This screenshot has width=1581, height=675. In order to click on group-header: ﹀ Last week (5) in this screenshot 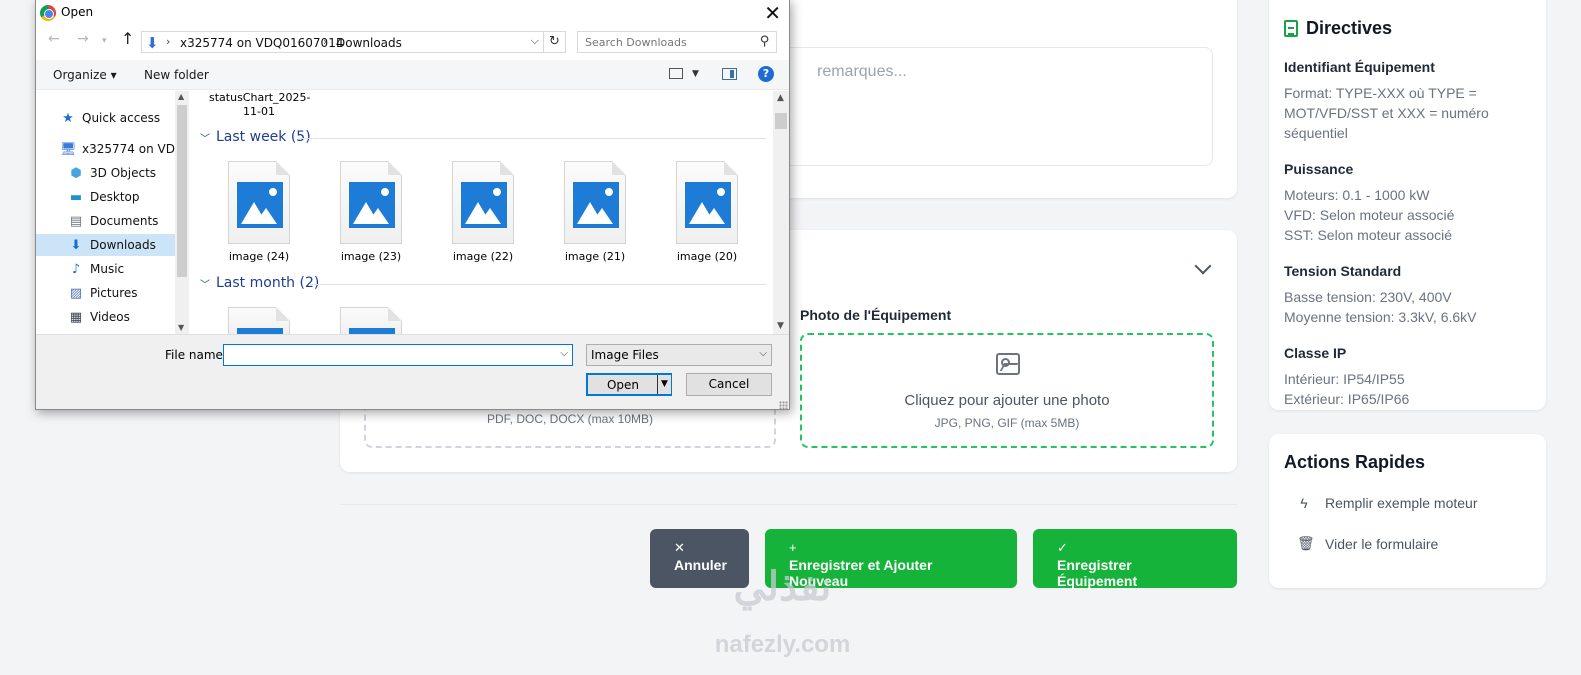, I will do `click(258, 137)`.